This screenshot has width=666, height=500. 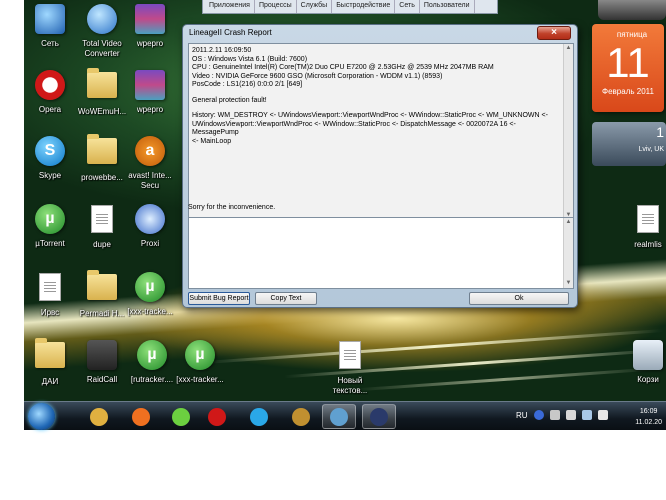 I want to click on media-player-icon, so click(x=141, y=416).